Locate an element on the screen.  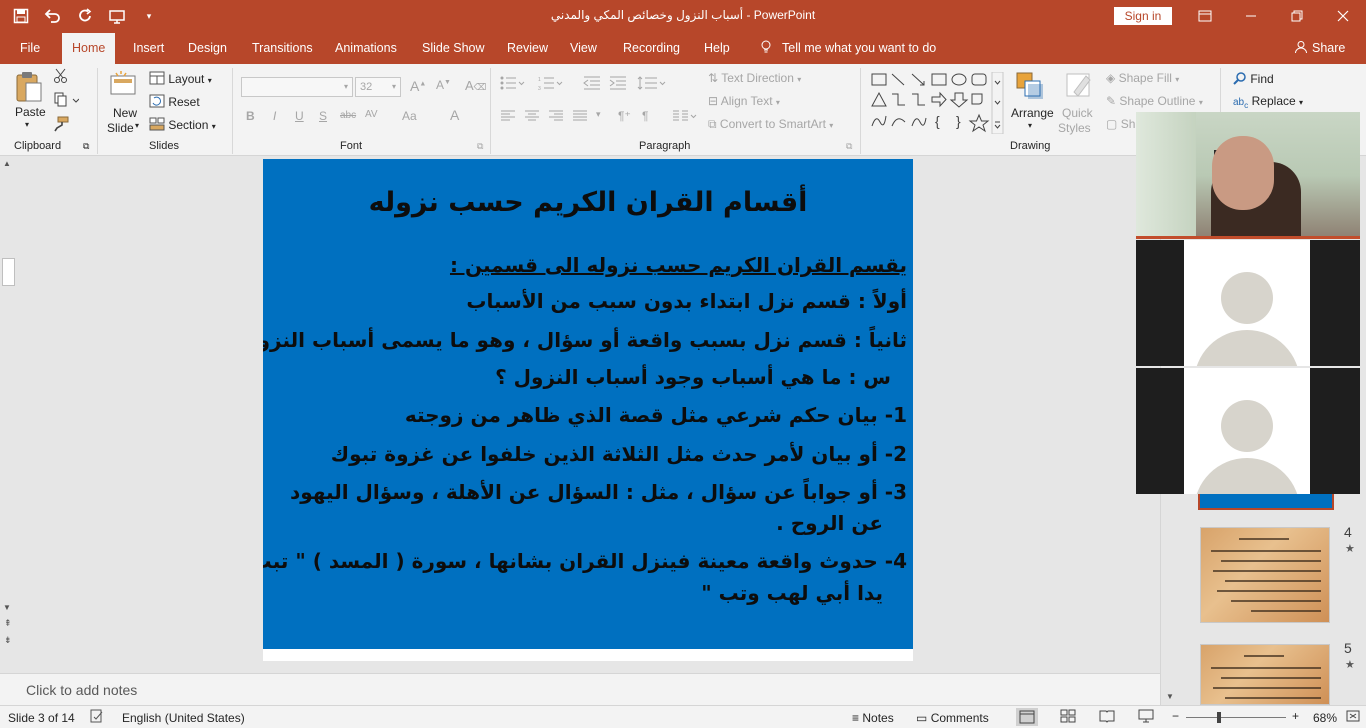
new-slide-button is located at coordinates (125, 85).